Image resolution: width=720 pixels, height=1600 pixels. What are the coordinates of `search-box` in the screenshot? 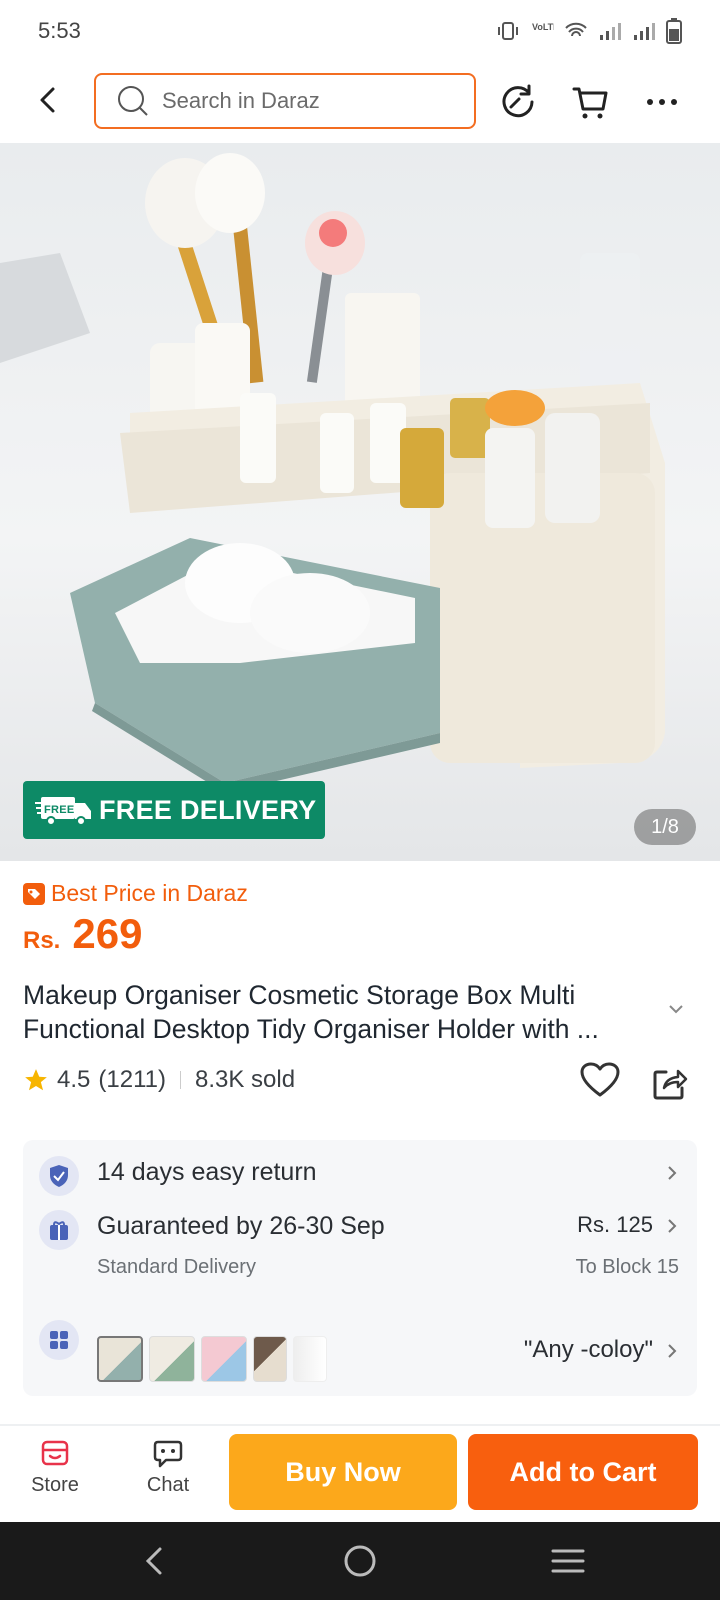 It's located at (285, 101).